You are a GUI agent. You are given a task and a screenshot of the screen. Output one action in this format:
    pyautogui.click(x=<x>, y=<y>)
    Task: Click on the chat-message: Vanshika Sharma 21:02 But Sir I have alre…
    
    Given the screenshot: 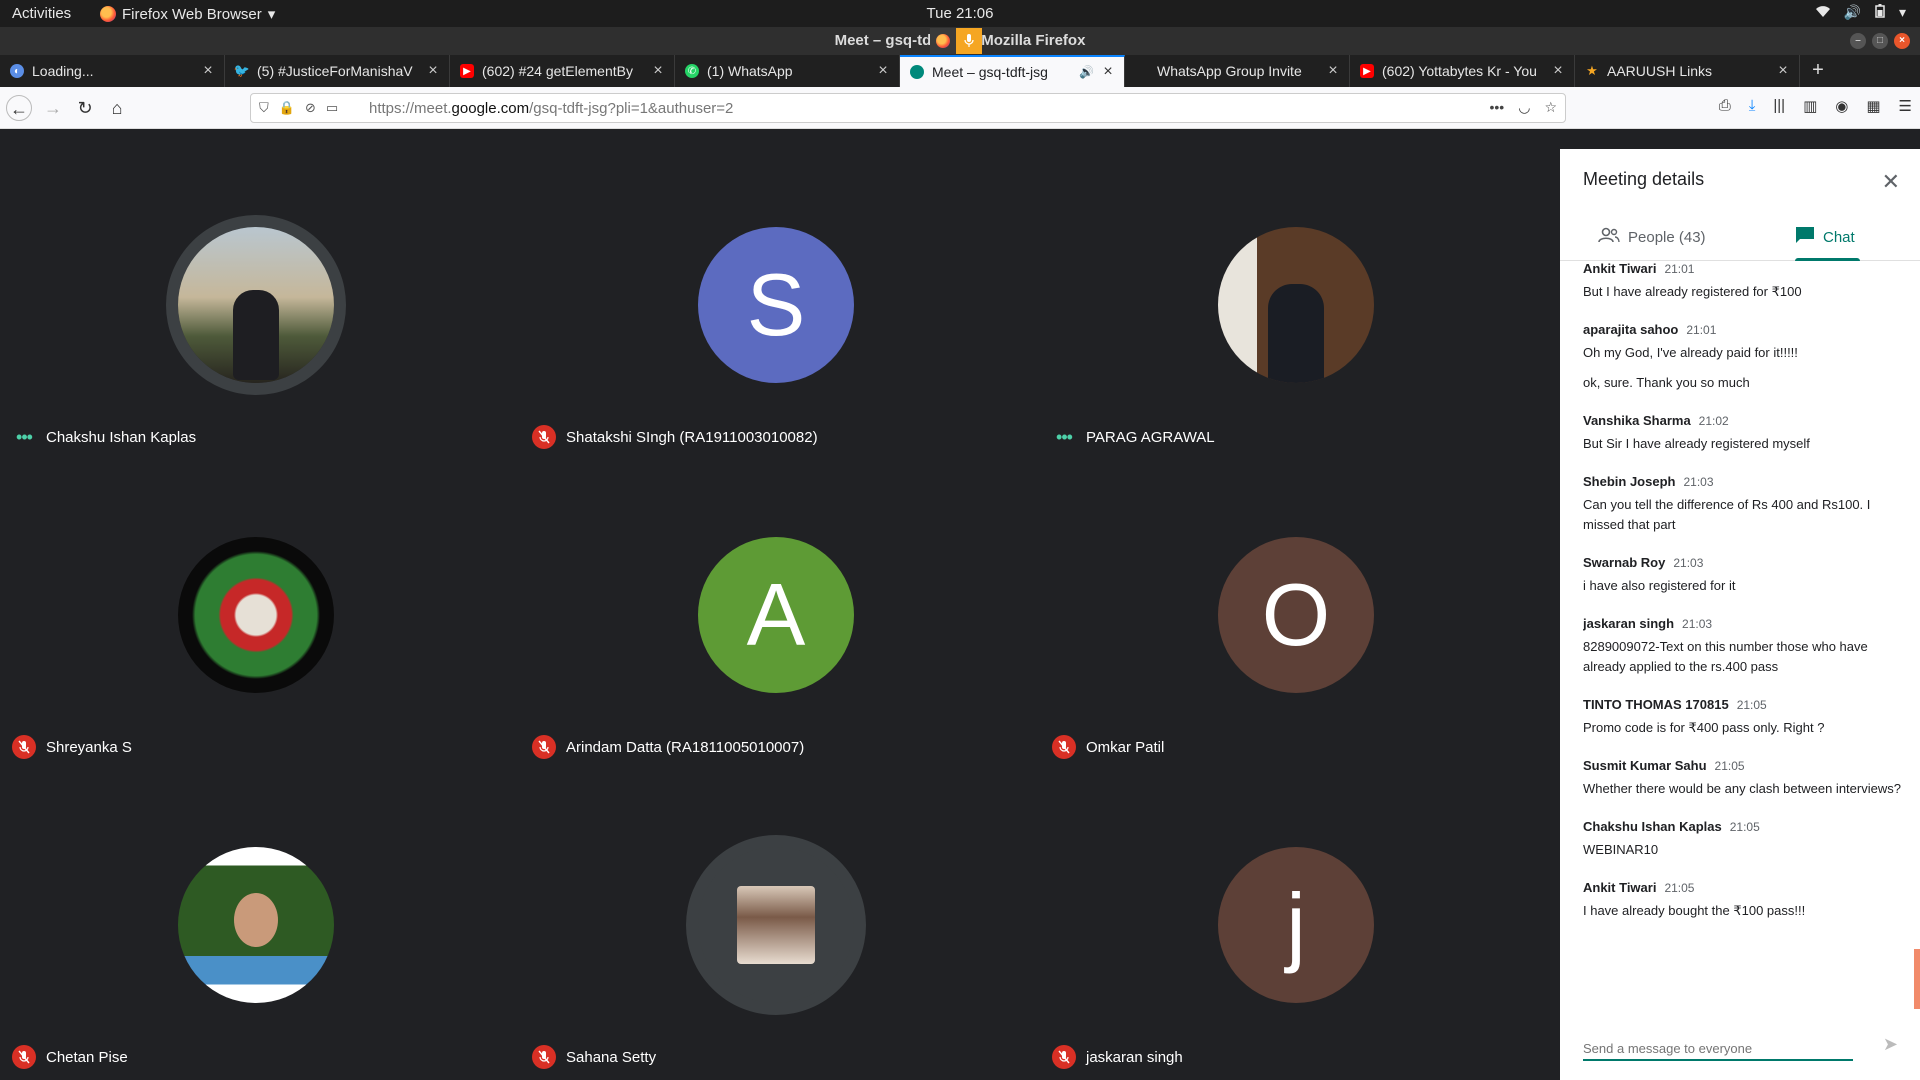 What is the action you would take?
    pyautogui.click(x=1743, y=433)
    